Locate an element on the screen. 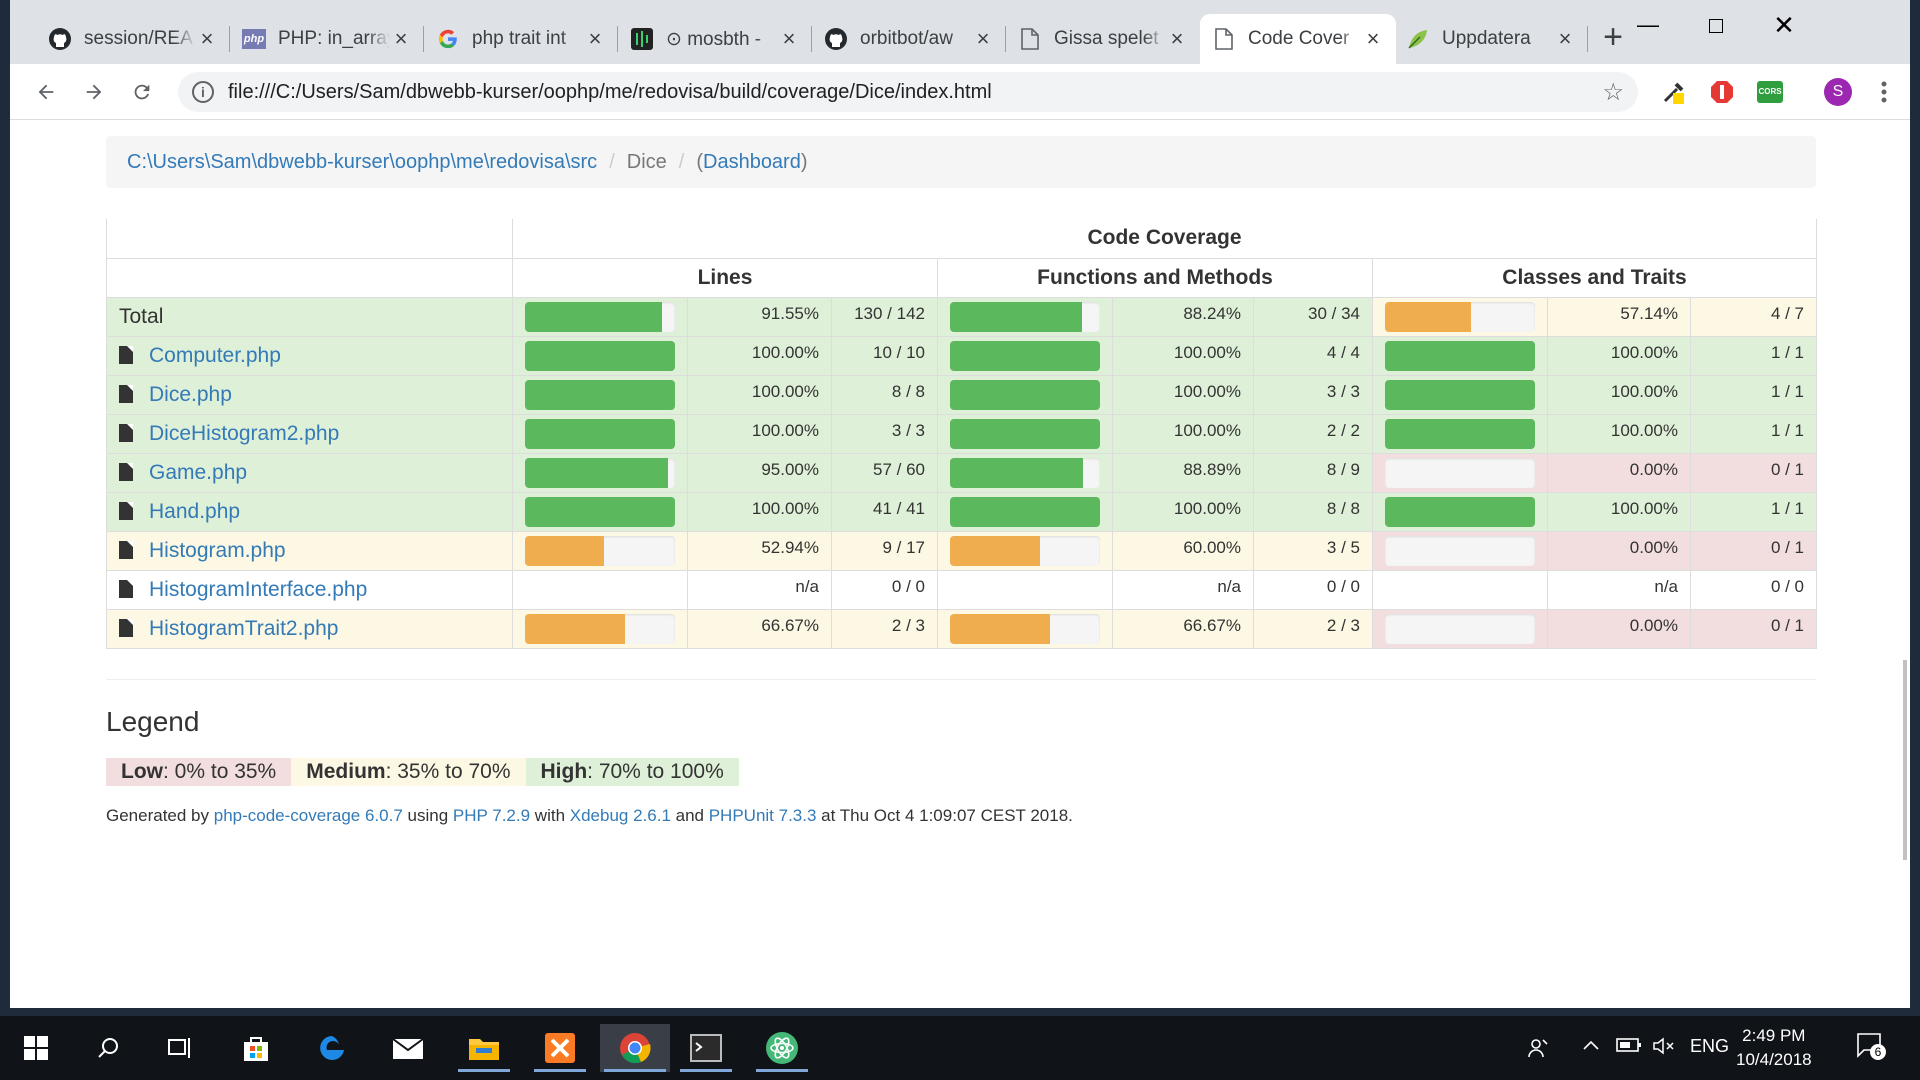 The height and width of the screenshot is (1080, 1920). taskbar-store is located at coordinates (256, 1048).